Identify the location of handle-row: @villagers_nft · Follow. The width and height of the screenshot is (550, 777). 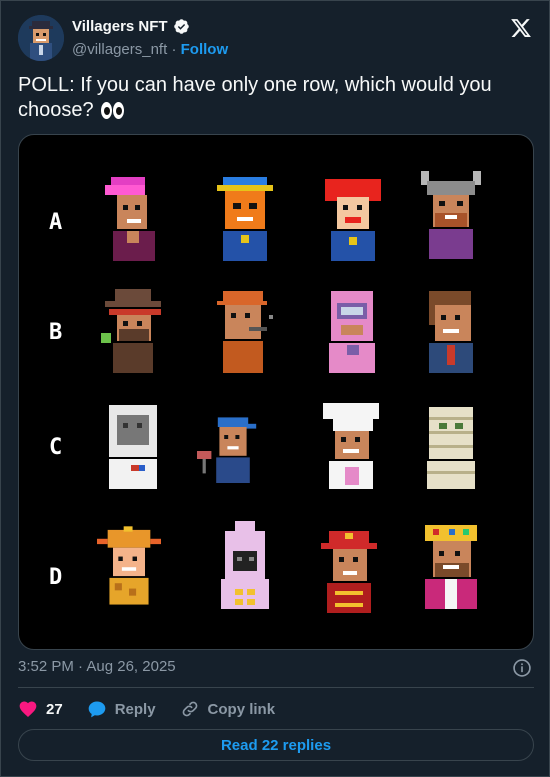
(150, 49).